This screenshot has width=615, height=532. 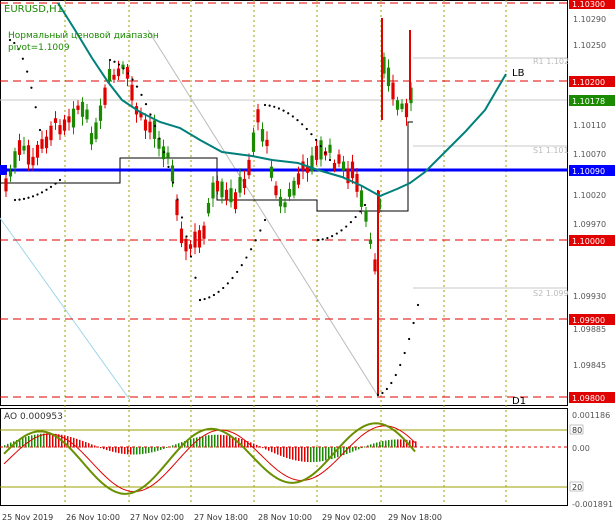 I want to click on svg-text: 1.10200, so click(x=588, y=82).